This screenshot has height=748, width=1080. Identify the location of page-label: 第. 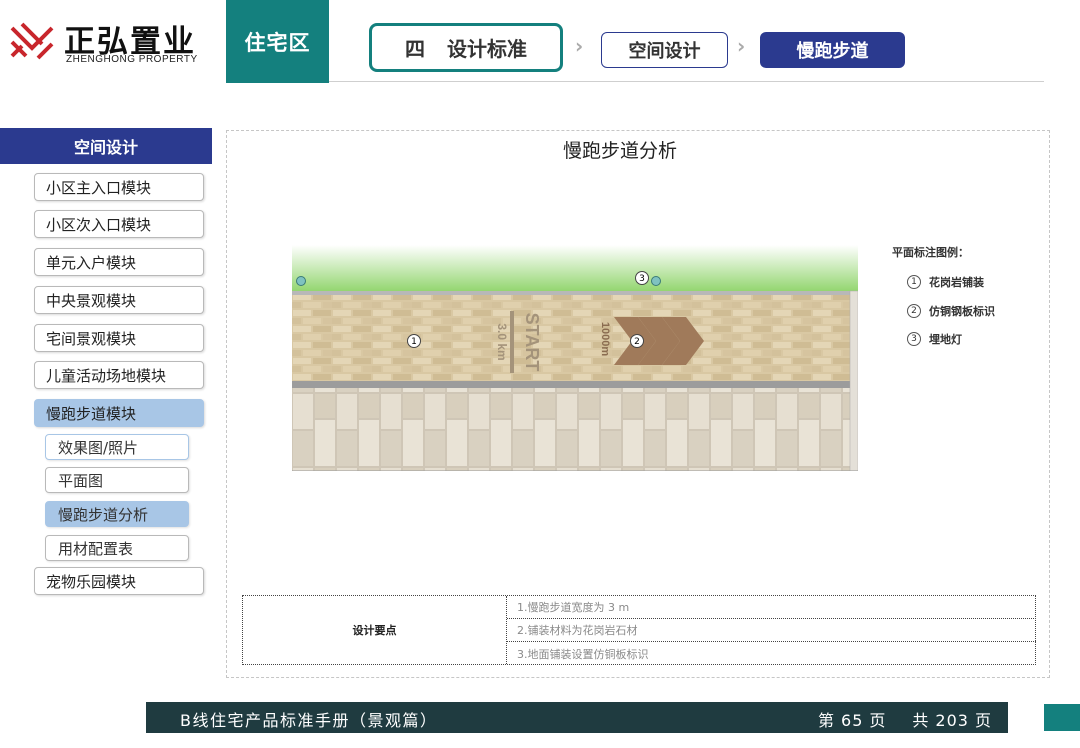
(827, 720).